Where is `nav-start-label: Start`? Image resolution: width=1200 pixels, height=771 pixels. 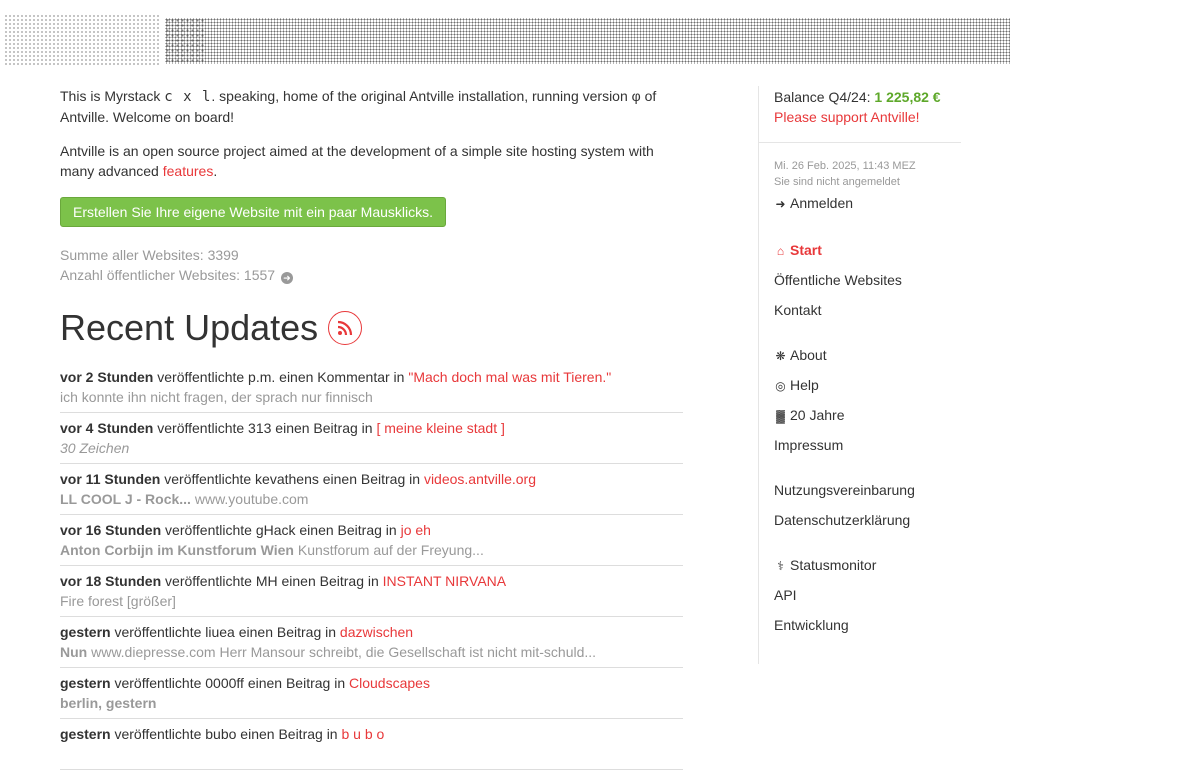 nav-start-label: Start is located at coordinates (806, 250).